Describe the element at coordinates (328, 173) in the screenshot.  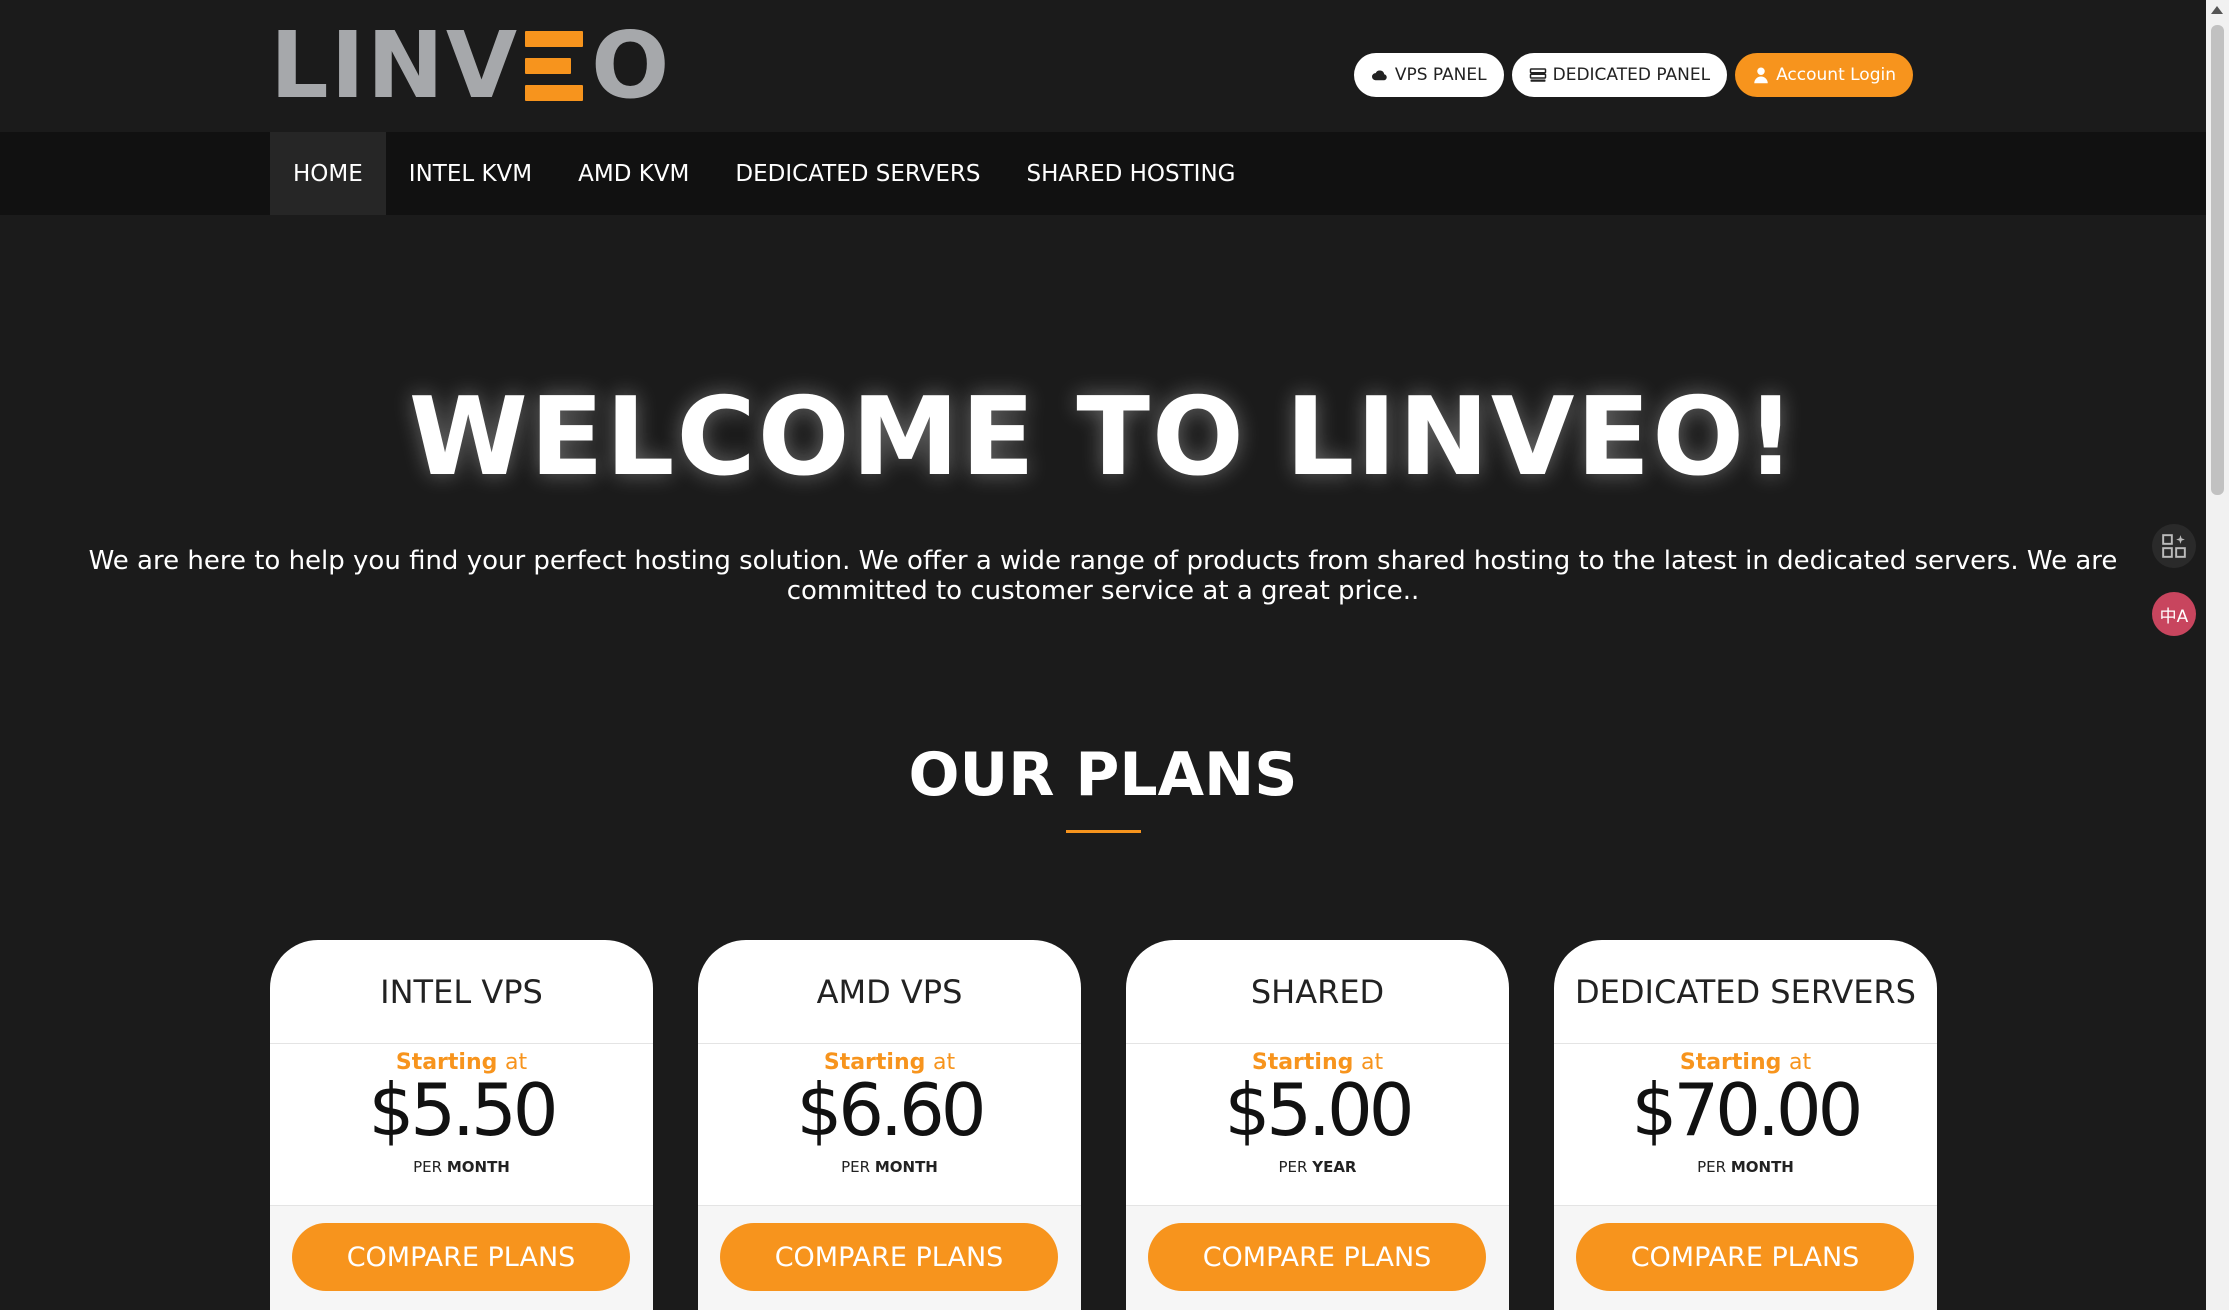
I see `nav-home: HOME` at that location.